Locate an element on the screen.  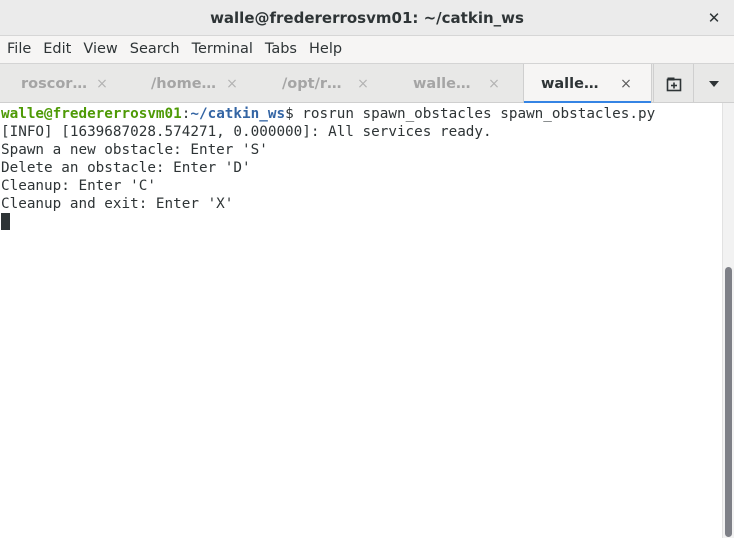
window-title: walle@fredererrosvm01: ~/catkin_ws is located at coordinates (367, 18).